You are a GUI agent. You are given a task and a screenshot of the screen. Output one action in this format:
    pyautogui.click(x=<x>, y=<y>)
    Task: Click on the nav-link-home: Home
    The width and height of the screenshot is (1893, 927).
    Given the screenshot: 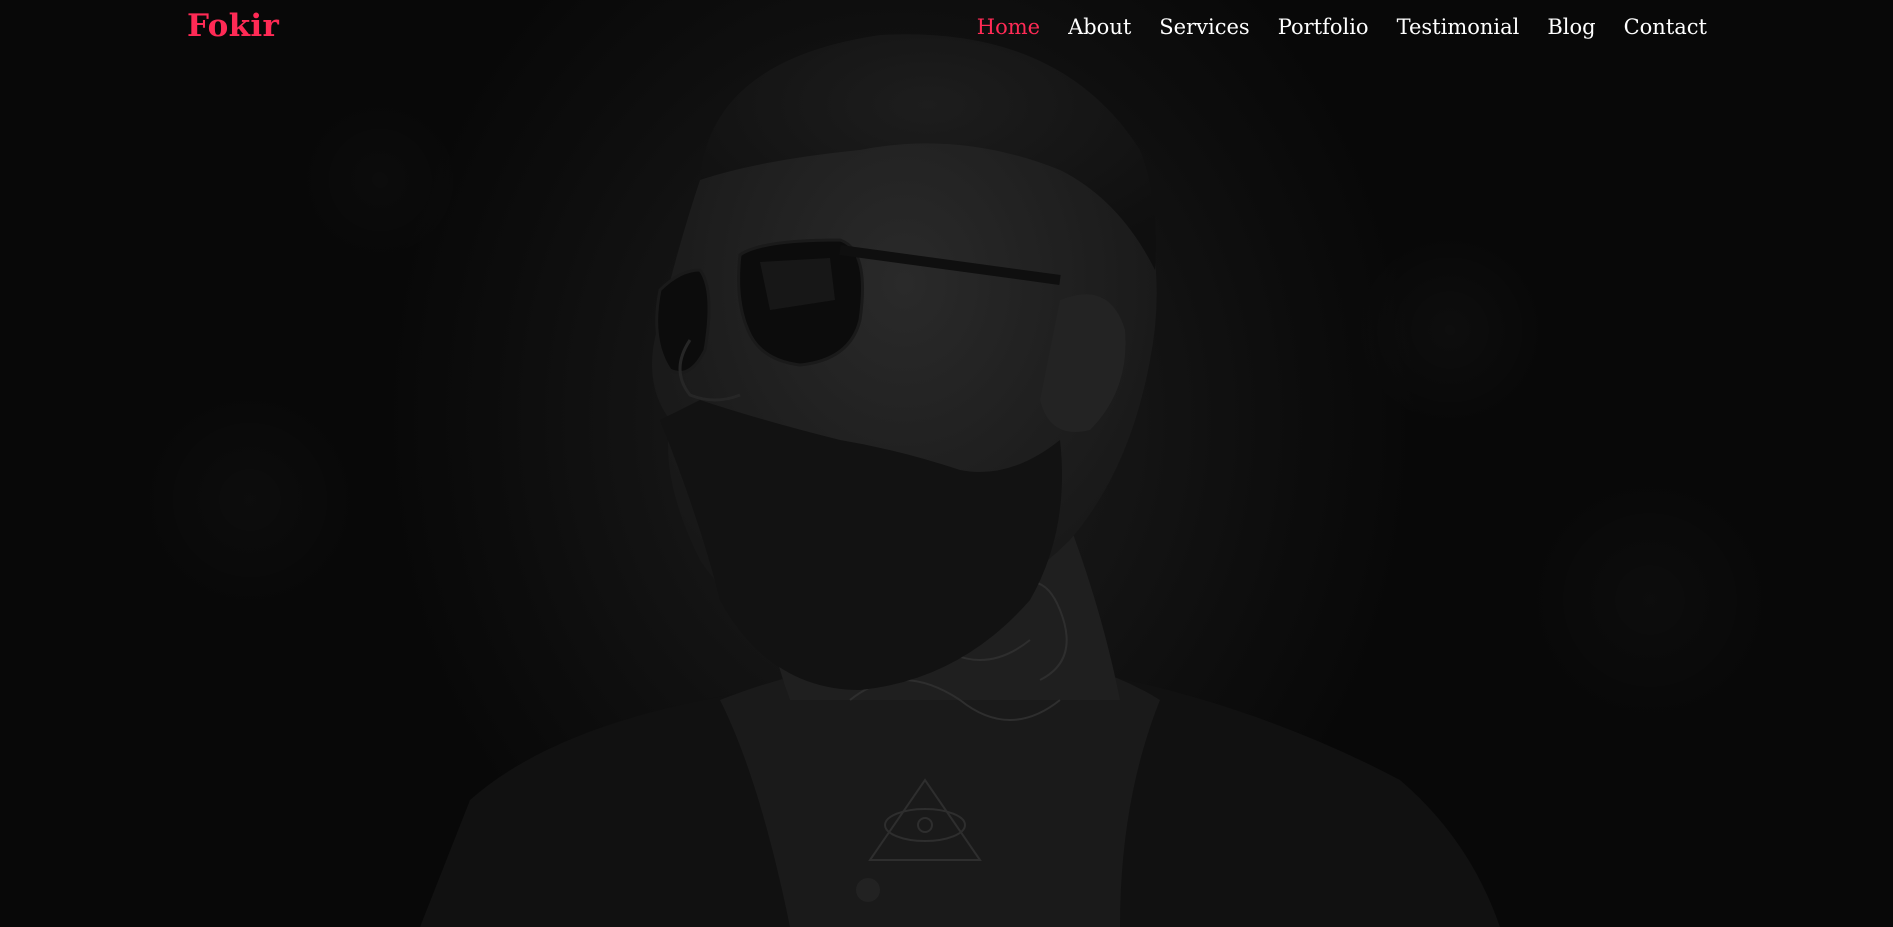 What is the action you would take?
    pyautogui.click(x=1008, y=27)
    